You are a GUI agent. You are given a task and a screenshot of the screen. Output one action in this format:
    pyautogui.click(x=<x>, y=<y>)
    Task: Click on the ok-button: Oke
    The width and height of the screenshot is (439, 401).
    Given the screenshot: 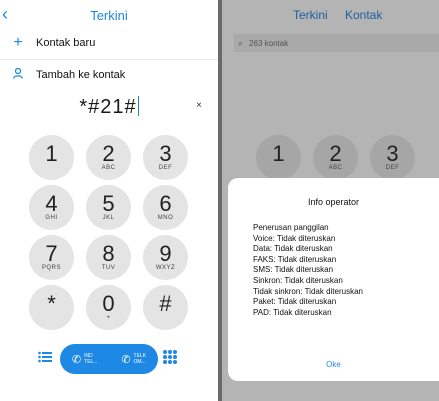 What is the action you would take?
    pyautogui.click(x=333, y=364)
    